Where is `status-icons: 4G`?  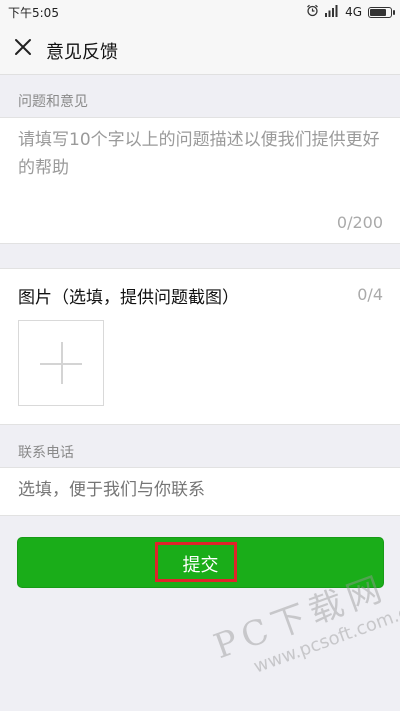
status-icons: 4G is located at coordinates (350, 12).